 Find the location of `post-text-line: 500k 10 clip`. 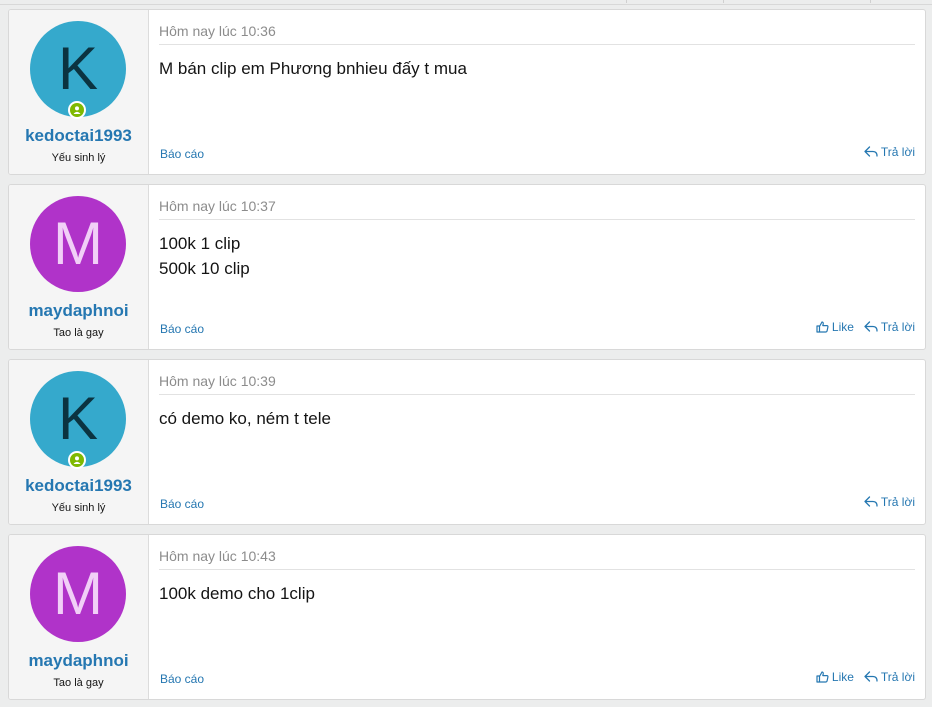

post-text-line: 500k 10 clip is located at coordinates (204, 268).